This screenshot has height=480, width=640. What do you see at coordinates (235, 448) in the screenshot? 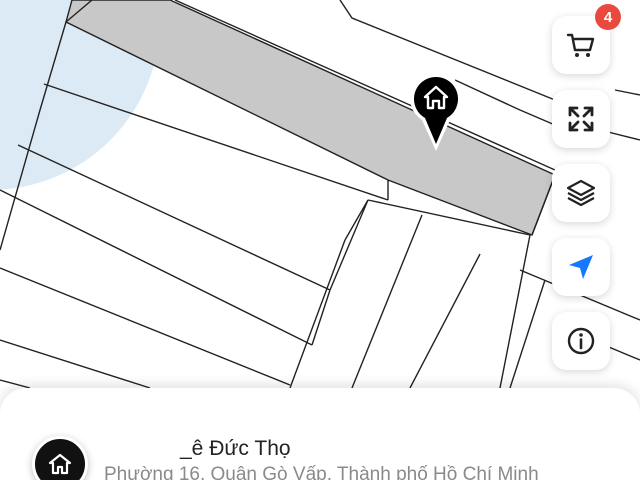
I see `place-street-name: _ê Đức Thọ` at bounding box center [235, 448].